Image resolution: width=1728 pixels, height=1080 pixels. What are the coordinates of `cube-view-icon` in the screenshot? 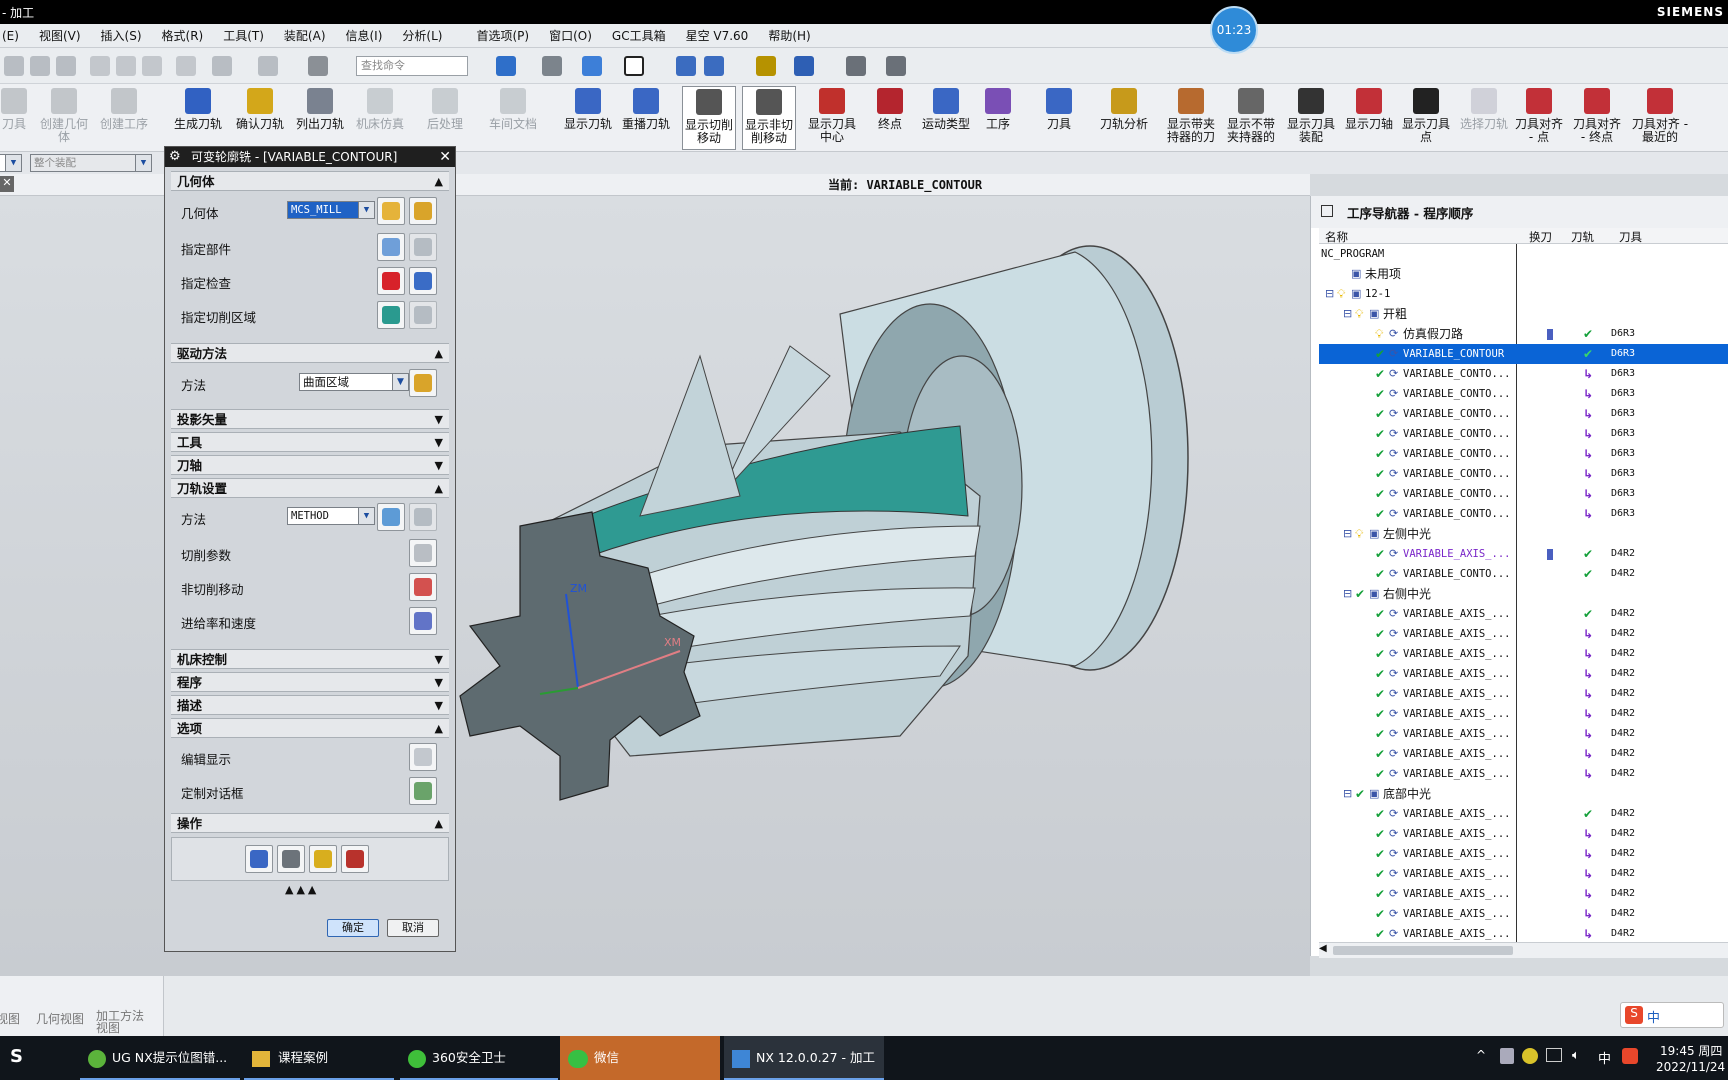 It's located at (592, 66).